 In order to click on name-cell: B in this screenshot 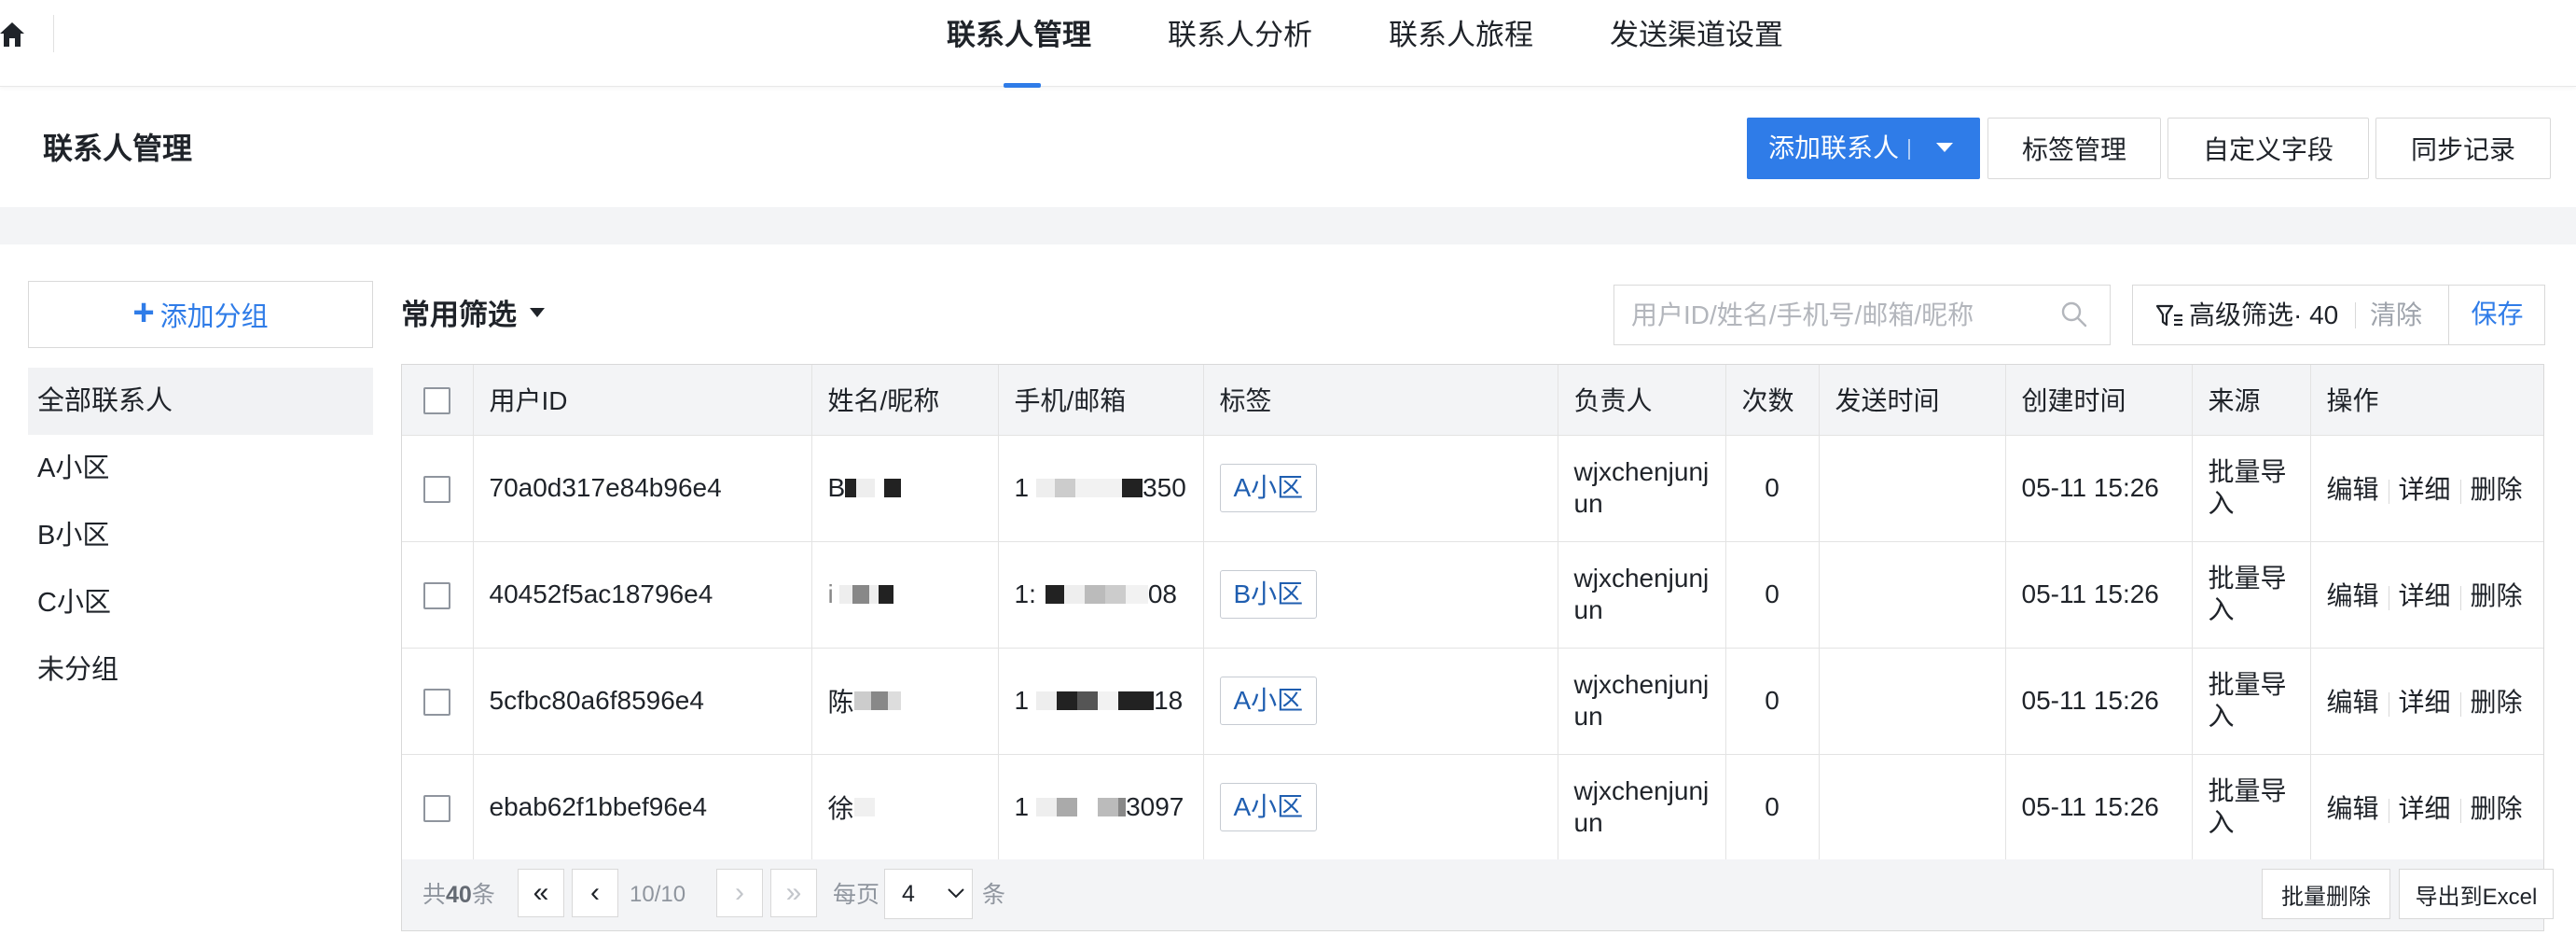, I will do `click(905, 489)`.